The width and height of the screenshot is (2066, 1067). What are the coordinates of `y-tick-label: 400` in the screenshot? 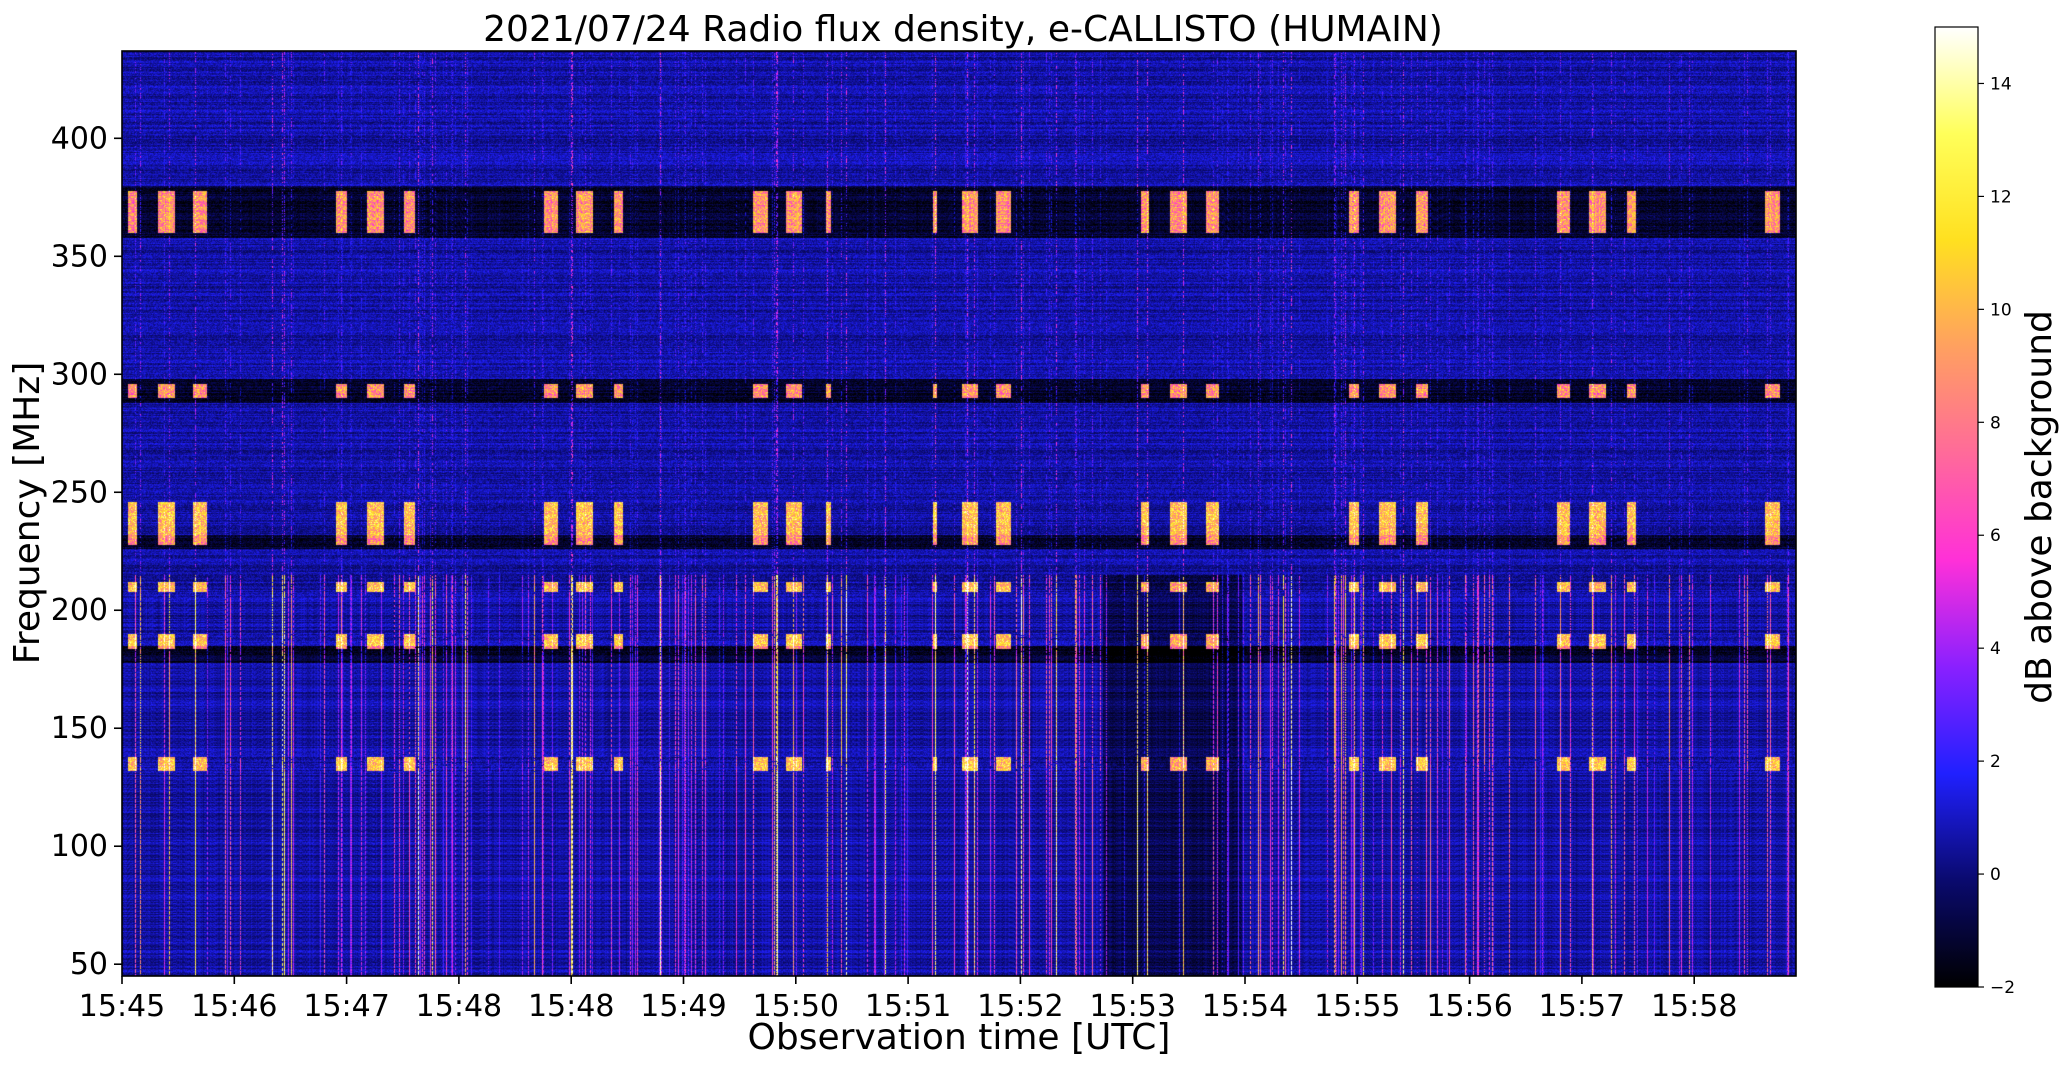 It's located at (79, 138).